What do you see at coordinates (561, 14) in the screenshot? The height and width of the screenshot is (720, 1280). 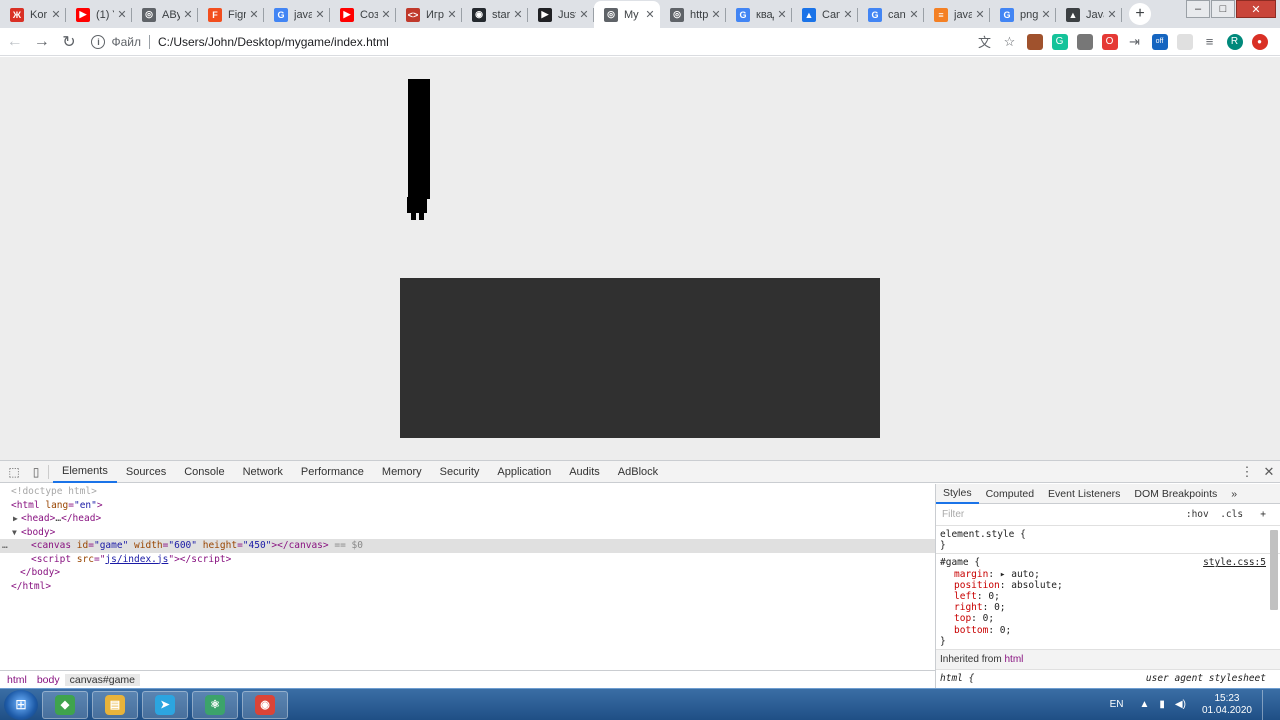 I see `browser-tab: ▶ Just✕` at bounding box center [561, 14].